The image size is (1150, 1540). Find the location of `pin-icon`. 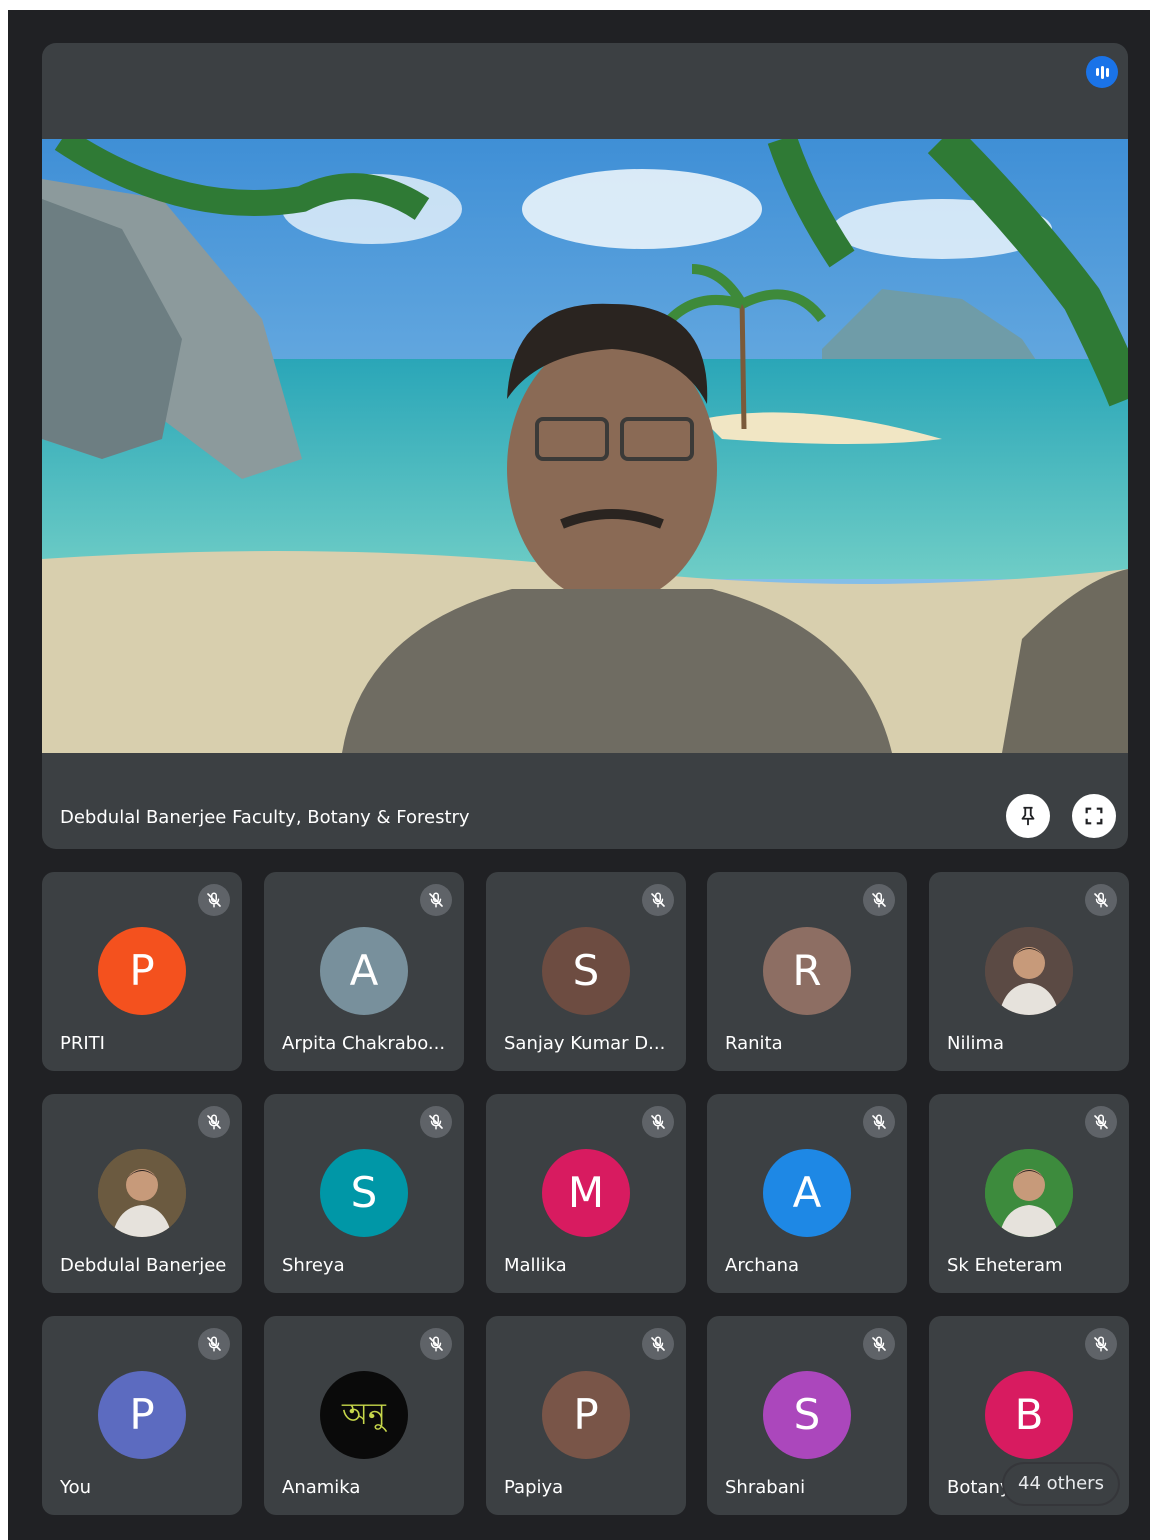

pin-icon is located at coordinates (1028, 816).